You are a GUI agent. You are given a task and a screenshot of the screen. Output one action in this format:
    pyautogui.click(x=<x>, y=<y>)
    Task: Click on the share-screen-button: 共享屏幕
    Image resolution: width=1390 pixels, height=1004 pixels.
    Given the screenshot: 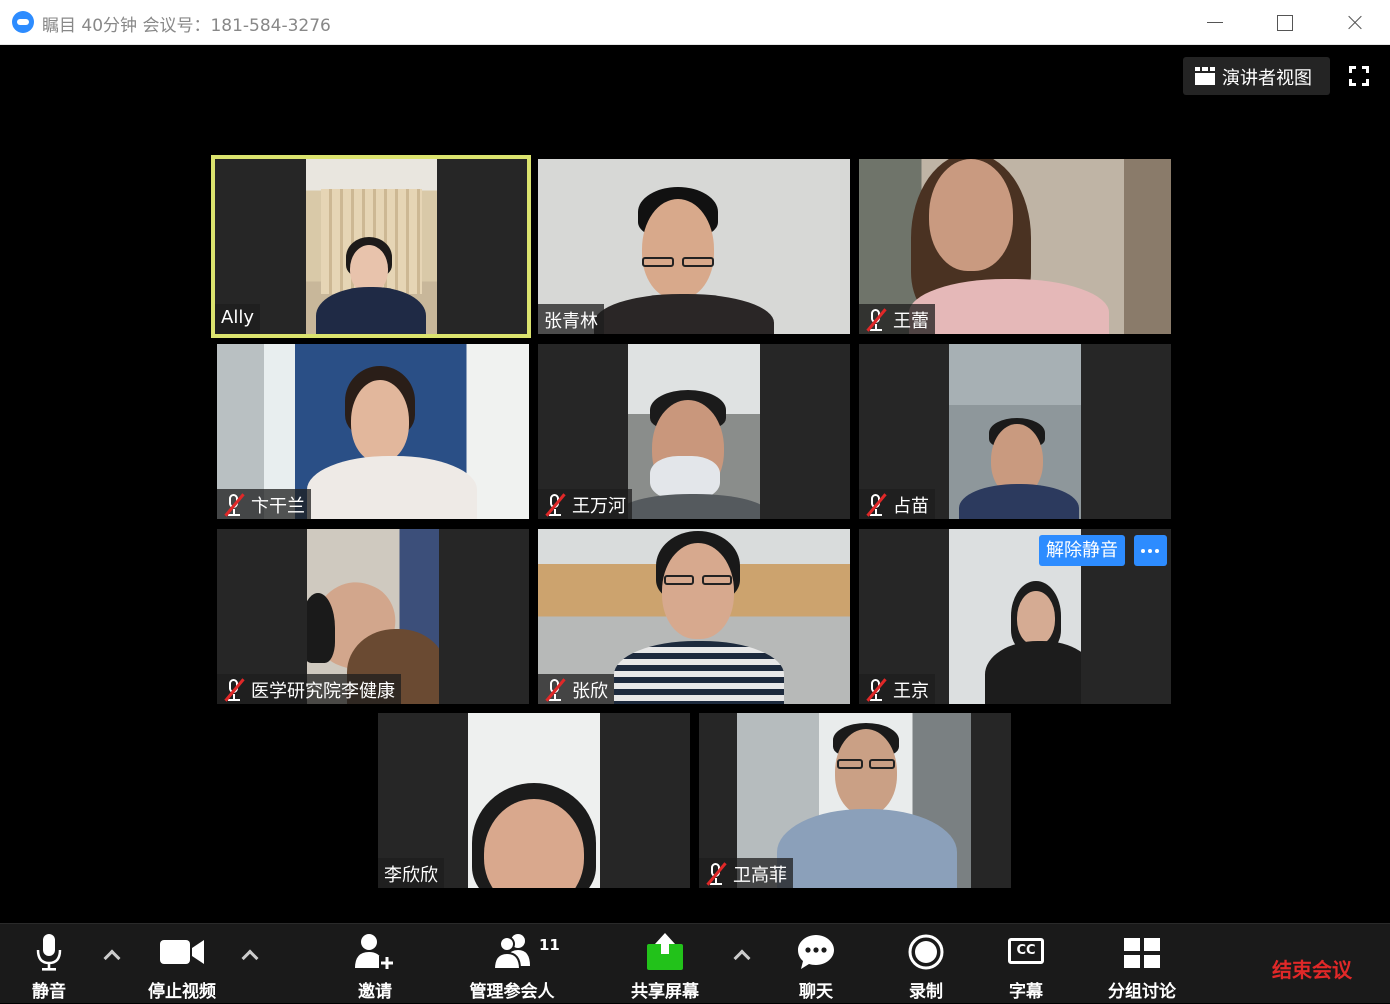 What is the action you would take?
    pyautogui.click(x=665, y=964)
    